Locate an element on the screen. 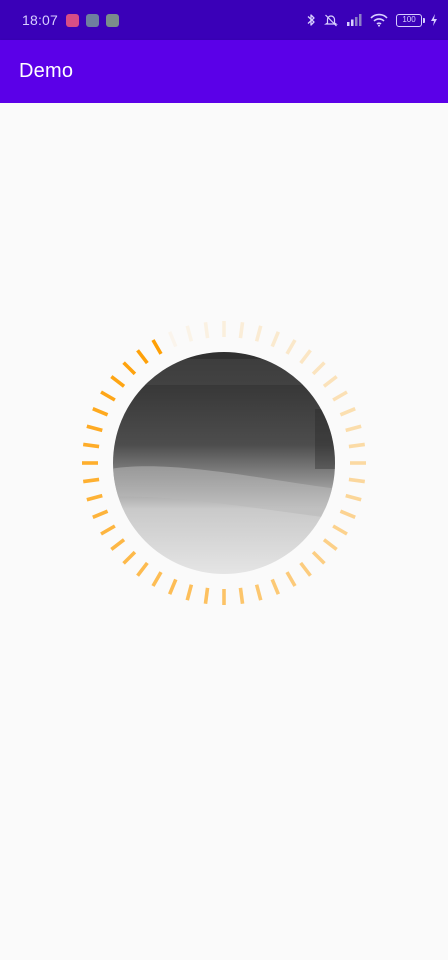 This screenshot has width=448, height=960. battery-icon: 100 is located at coordinates (410, 20).